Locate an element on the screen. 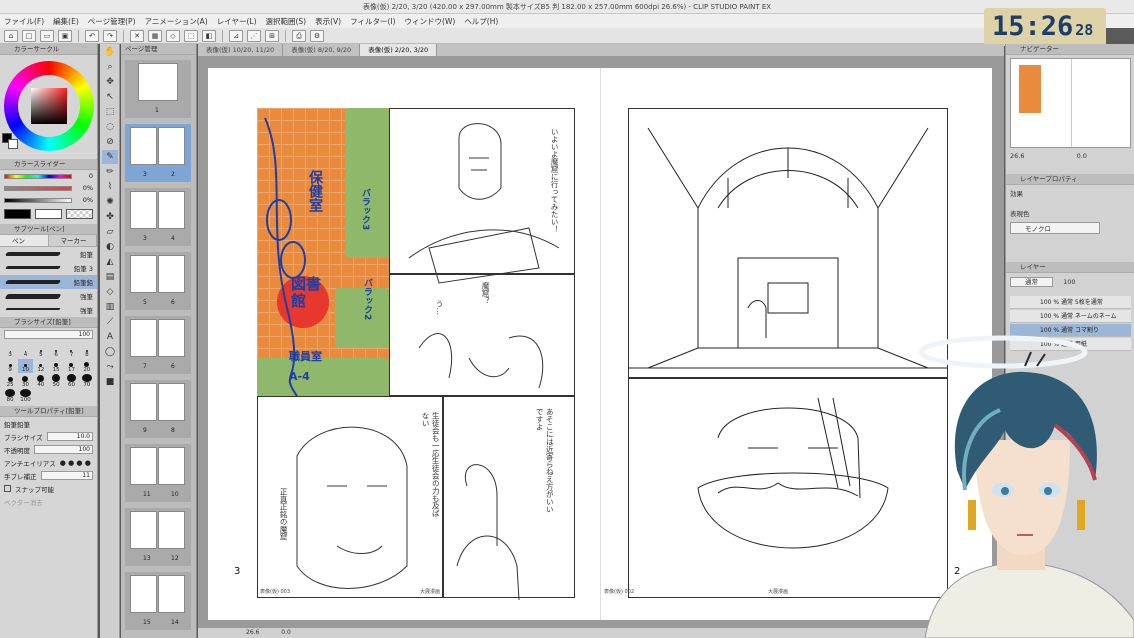 The height and width of the screenshot is (638, 1134). menu-selection: 選択範囲(S) is located at coordinates (286, 21).